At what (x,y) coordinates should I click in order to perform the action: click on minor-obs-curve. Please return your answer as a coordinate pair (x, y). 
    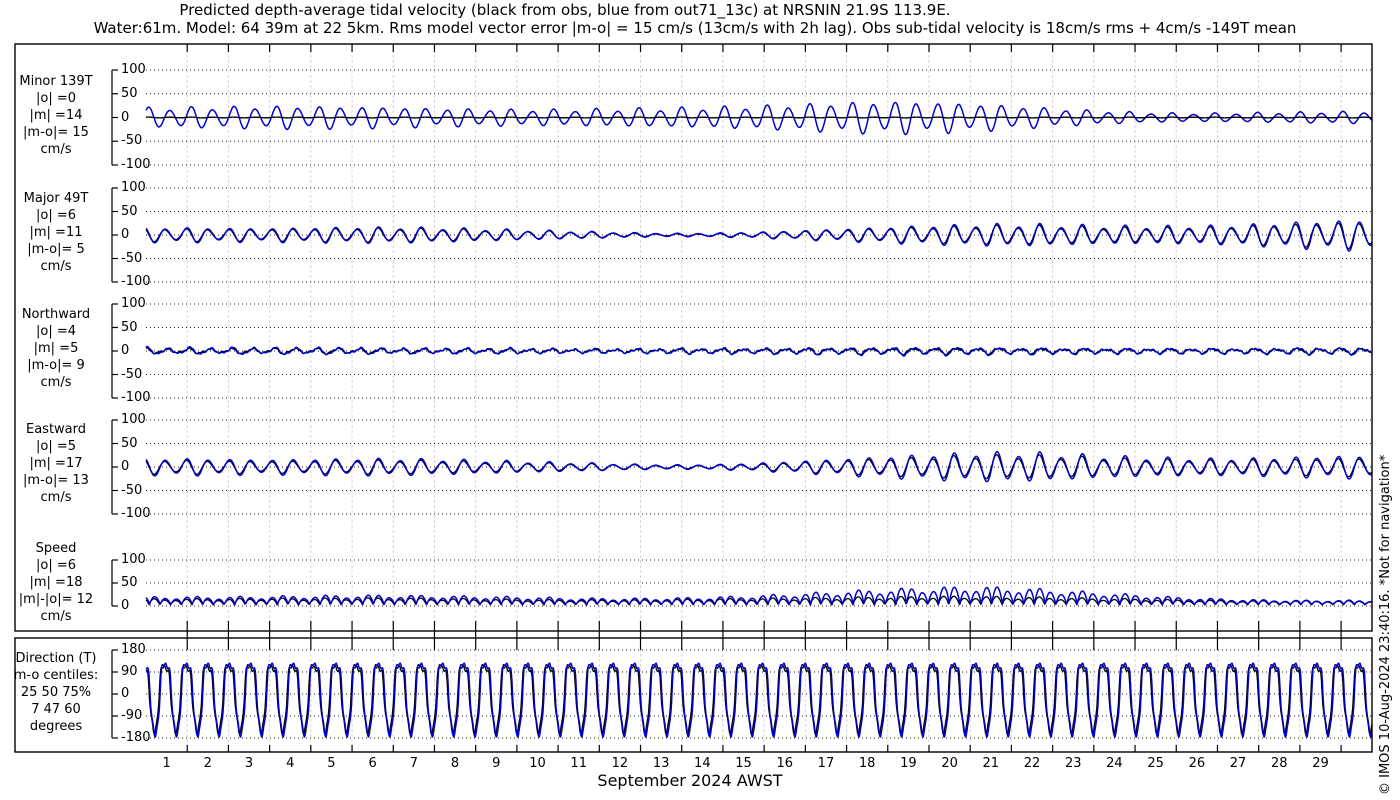
    Looking at the image, I should click on (759, 117).